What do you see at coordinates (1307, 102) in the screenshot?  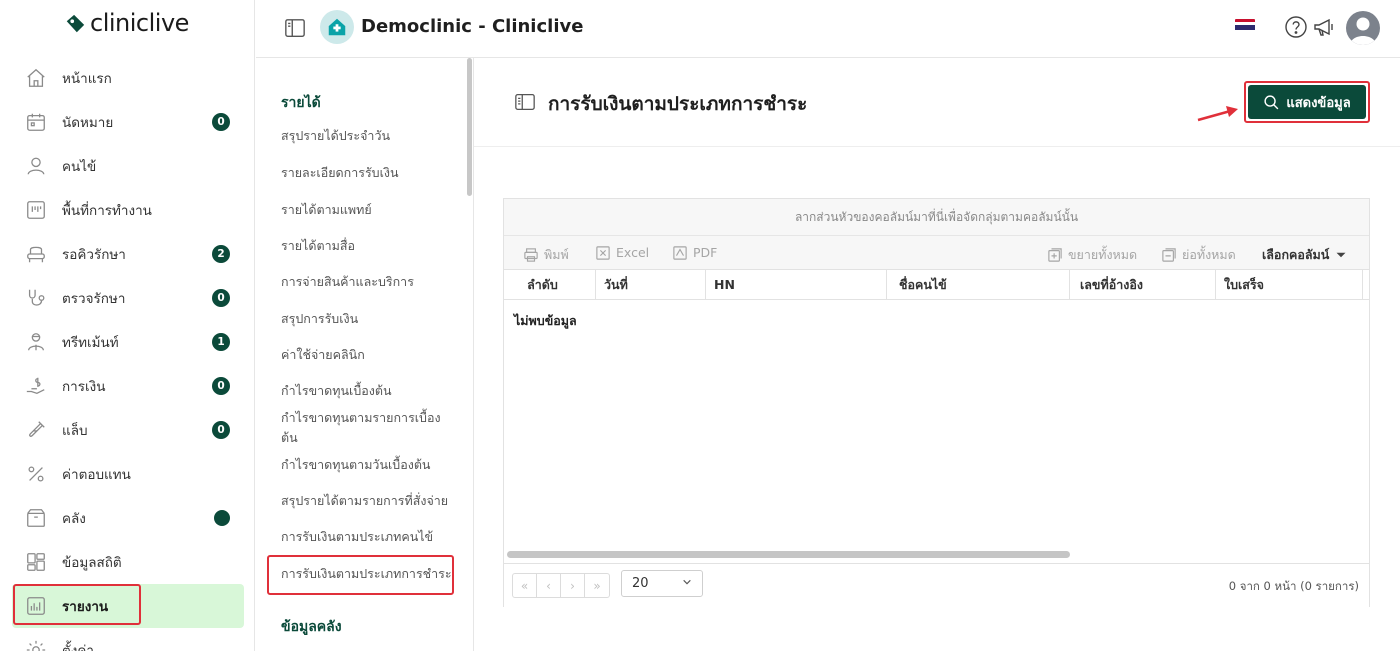 I see `show-data-button: แสดงข้อมูล` at bounding box center [1307, 102].